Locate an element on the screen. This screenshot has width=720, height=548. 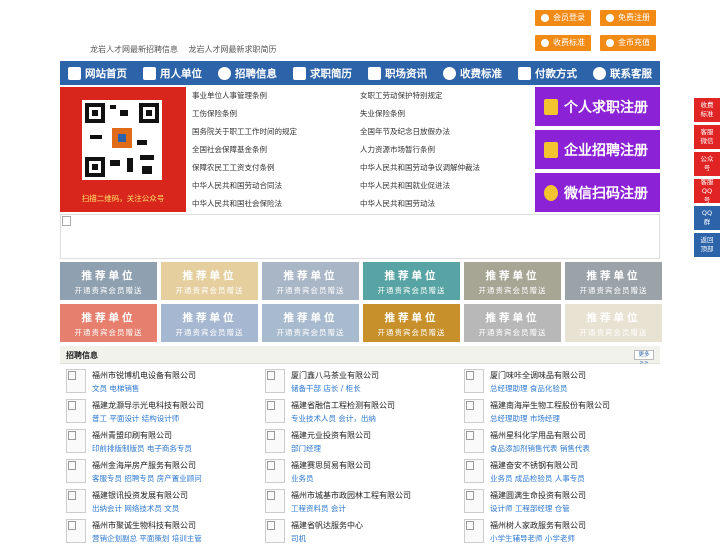
job-listing: 福州树人家政服务有限公司 小学生辅导老师 小学老师 is located at coordinates (557, 533).